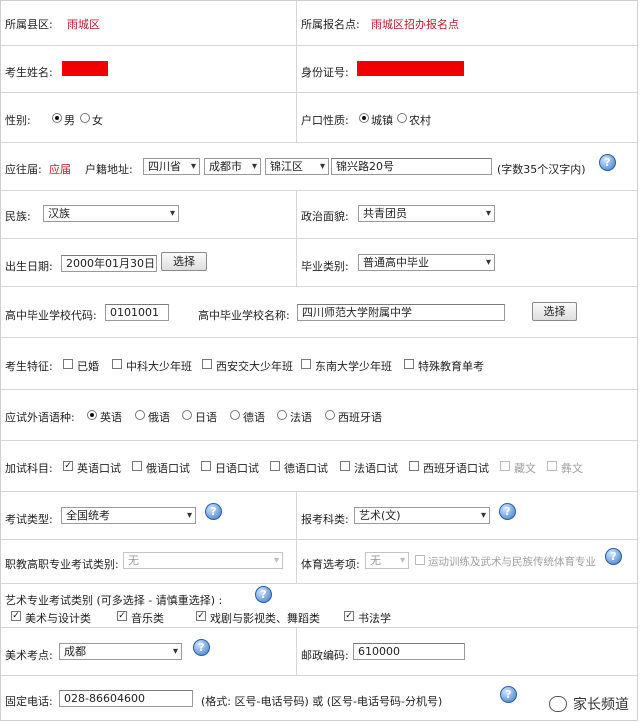 The width and height of the screenshot is (640, 723). I want to click on address-label: 户籍地址:, so click(109, 169).